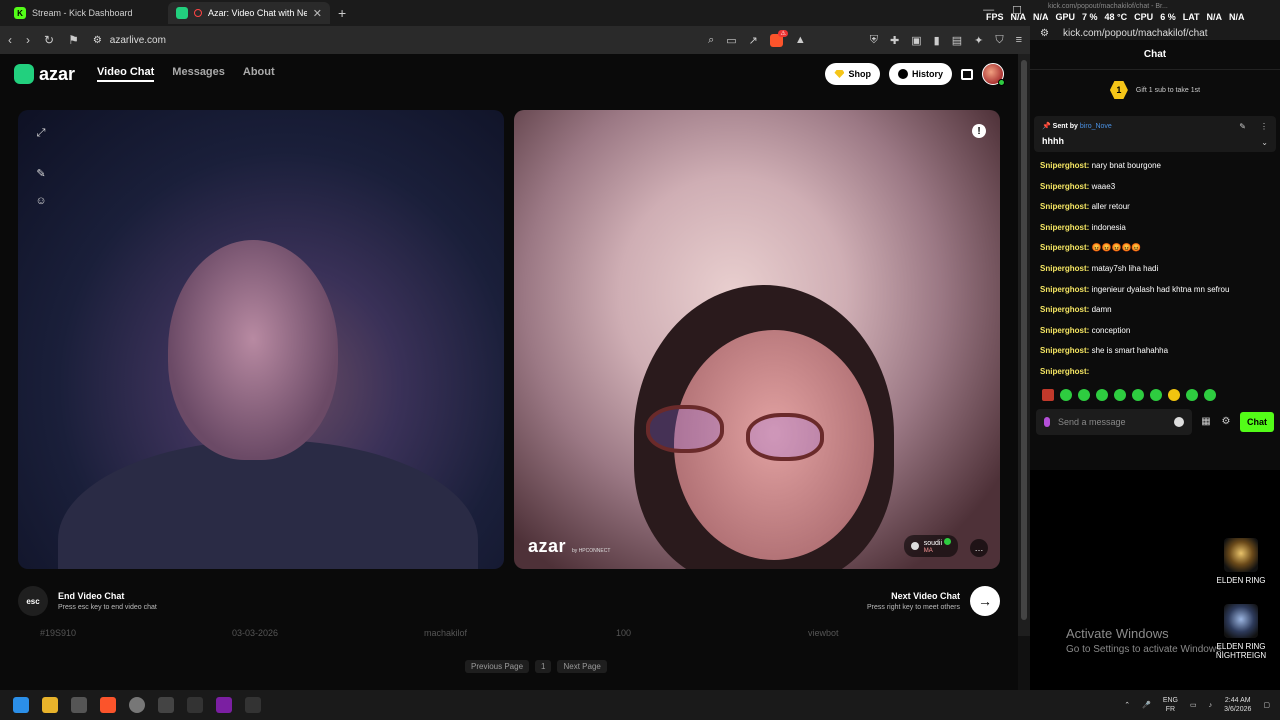 The width and height of the screenshot is (1280, 720). What do you see at coordinates (1170, 705) in the screenshot?
I see `language-indicator: ENG FR` at bounding box center [1170, 705].